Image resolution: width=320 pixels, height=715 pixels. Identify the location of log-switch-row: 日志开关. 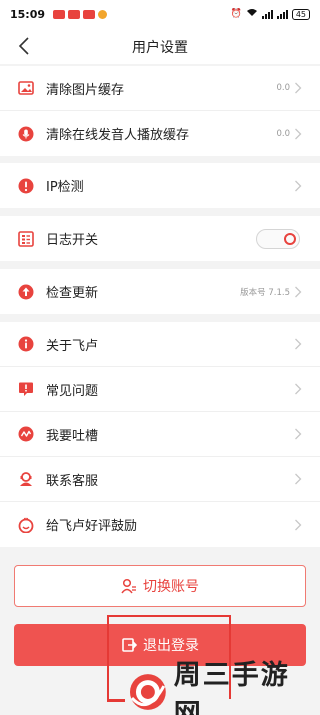
(160, 238).